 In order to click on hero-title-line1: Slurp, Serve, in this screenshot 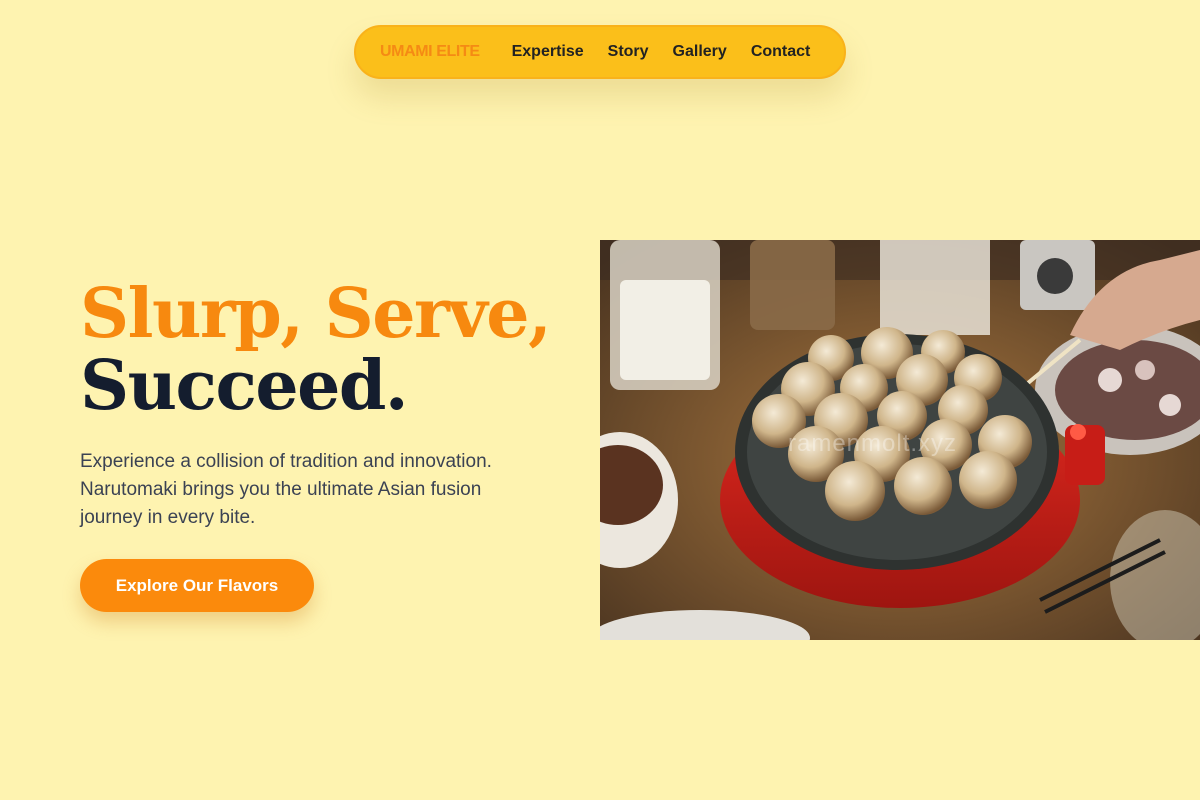, I will do `click(316, 314)`.